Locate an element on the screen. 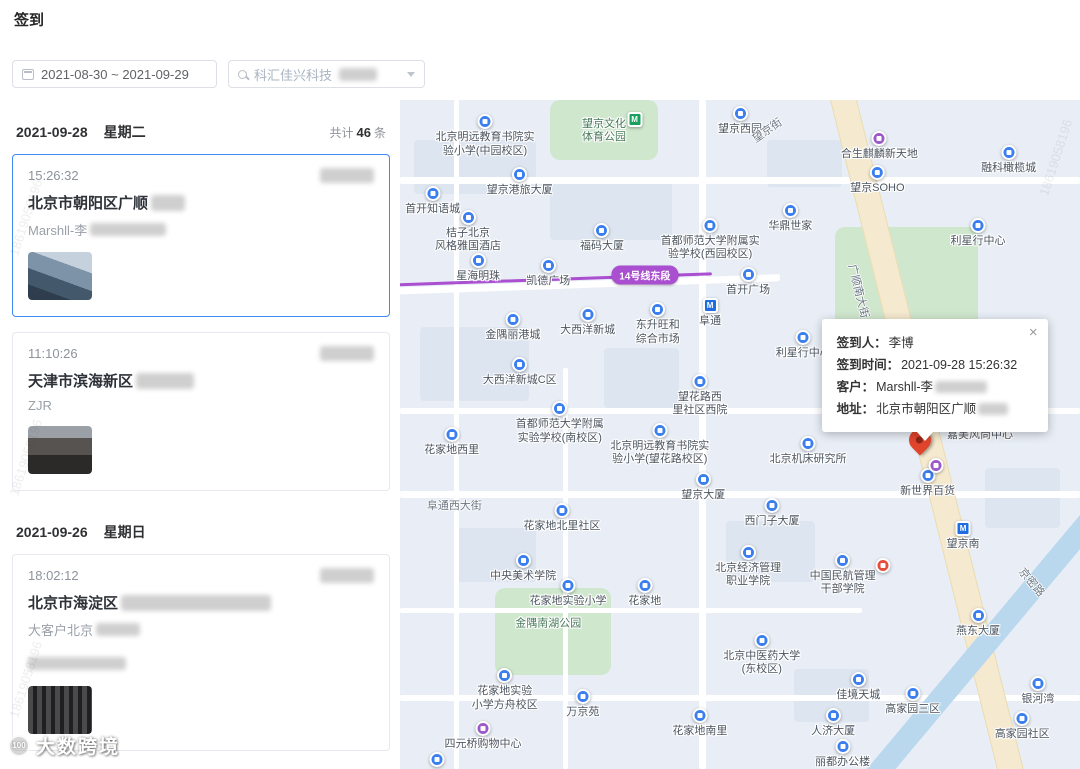 This screenshot has height=769, width=1080. map-poi: 金隅丽港城 is located at coordinates (512, 326).